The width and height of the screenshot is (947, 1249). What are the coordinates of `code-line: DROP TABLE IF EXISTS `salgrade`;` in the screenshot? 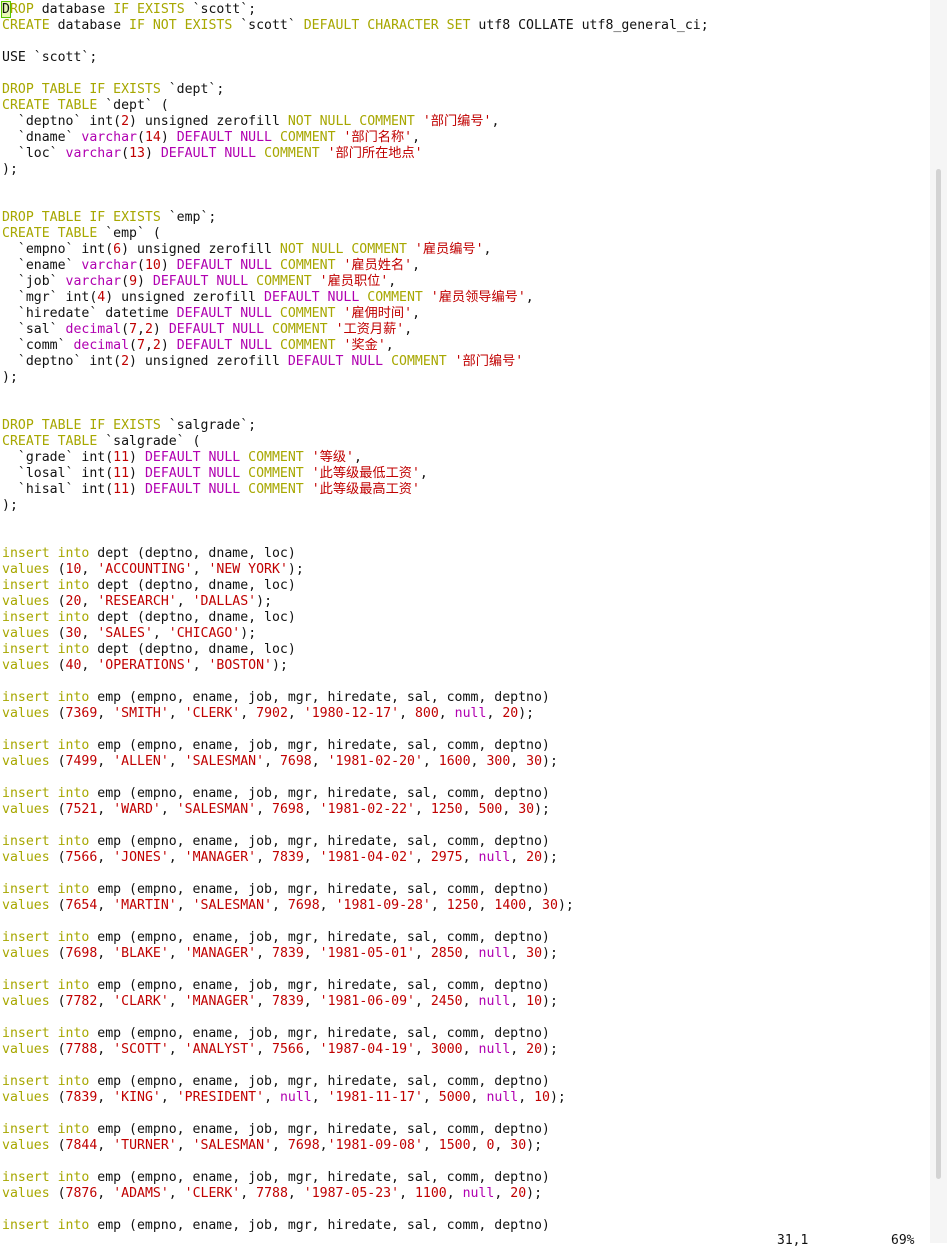 It's located at (466, 426).